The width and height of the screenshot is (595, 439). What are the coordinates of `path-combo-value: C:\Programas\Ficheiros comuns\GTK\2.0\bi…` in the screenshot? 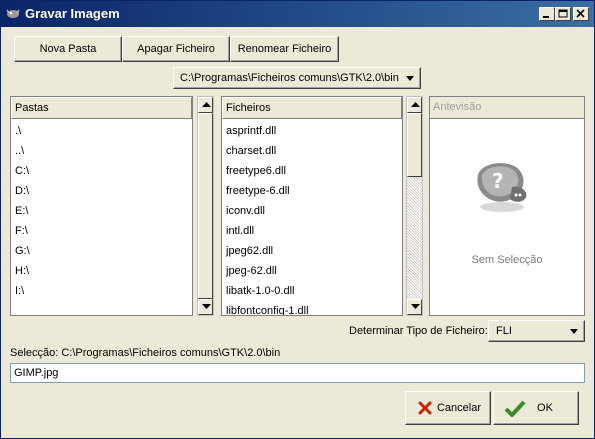 It's located at (289, 78).